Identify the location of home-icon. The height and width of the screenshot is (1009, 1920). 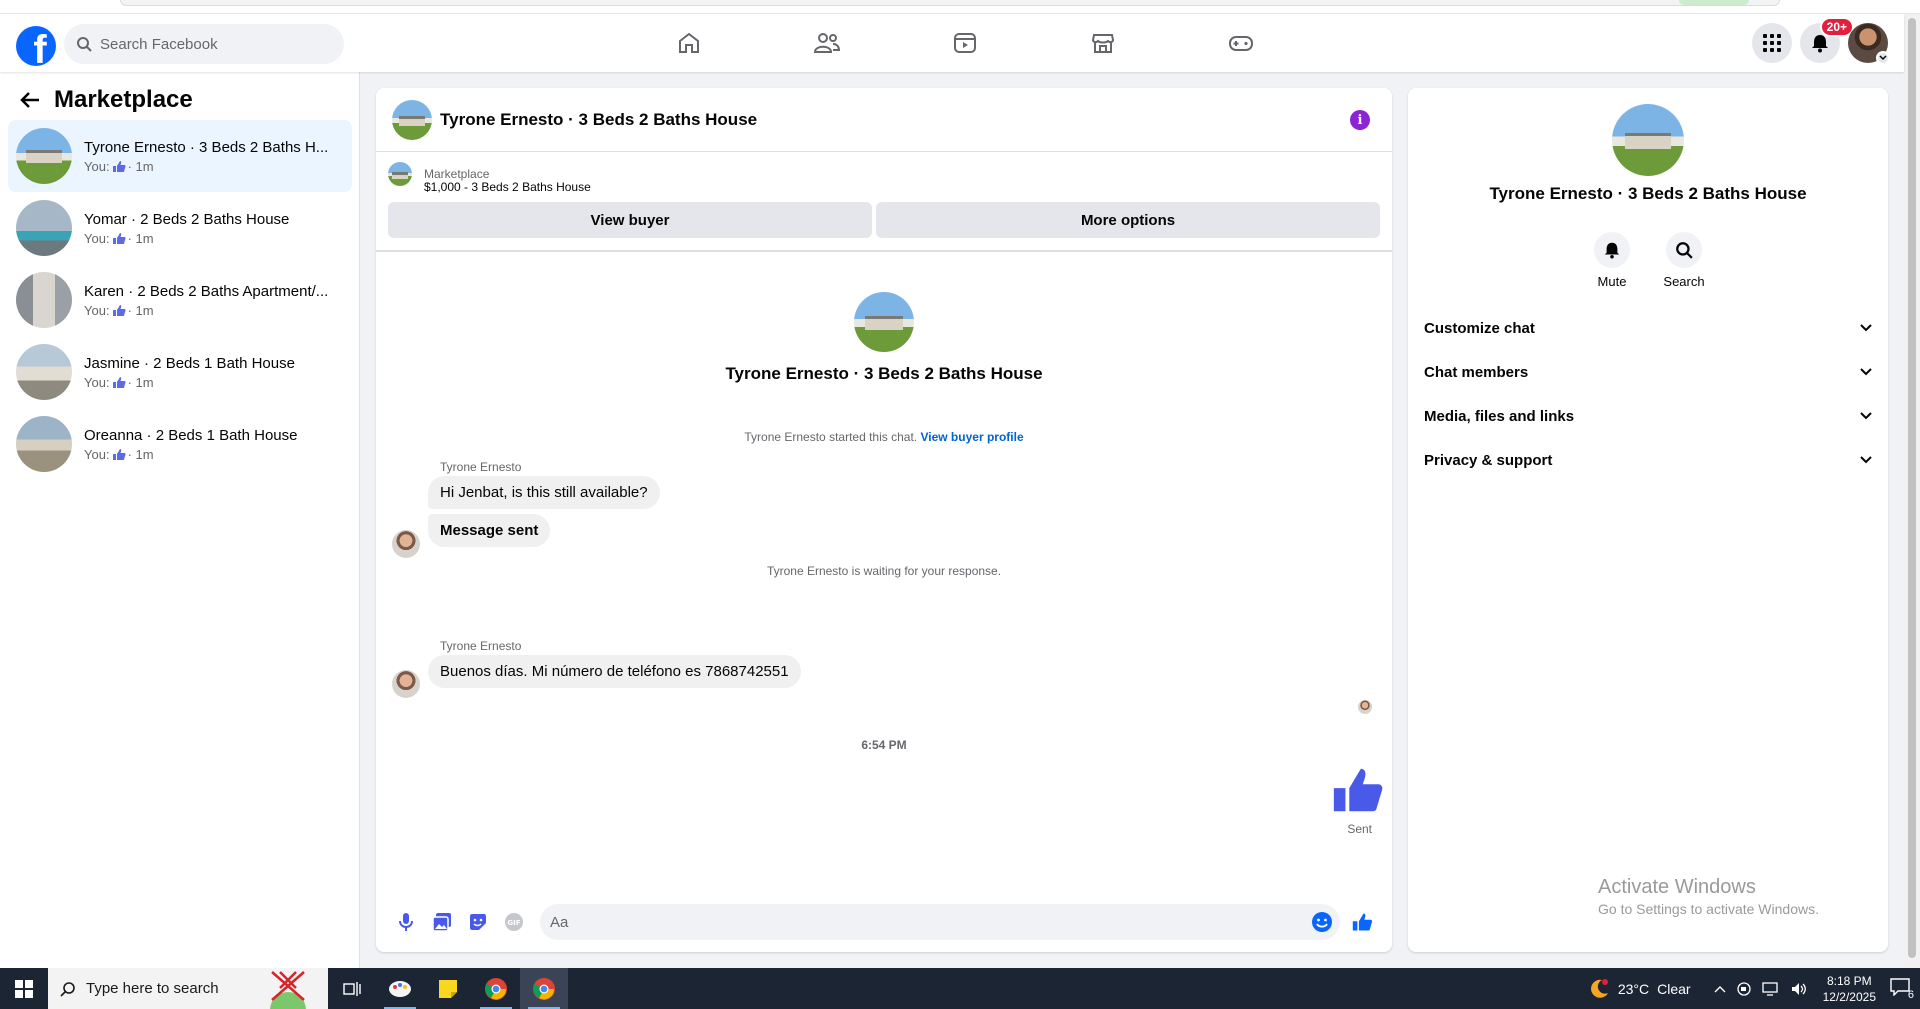
(689, 42).